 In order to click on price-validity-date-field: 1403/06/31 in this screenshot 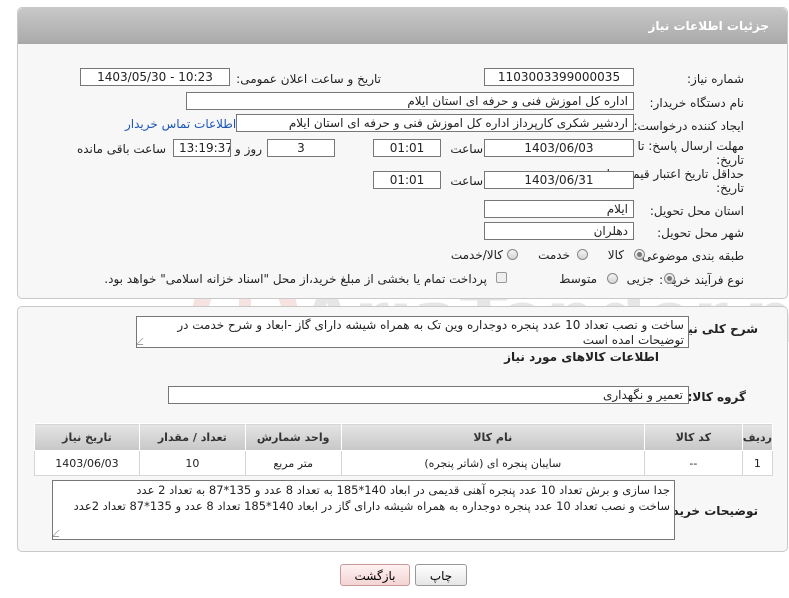, I will do `click(559, 180)`.